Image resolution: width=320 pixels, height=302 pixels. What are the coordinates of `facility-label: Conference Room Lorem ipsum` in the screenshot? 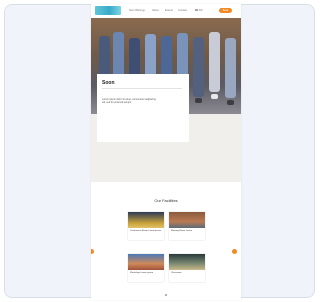 It's located at (146, 231).